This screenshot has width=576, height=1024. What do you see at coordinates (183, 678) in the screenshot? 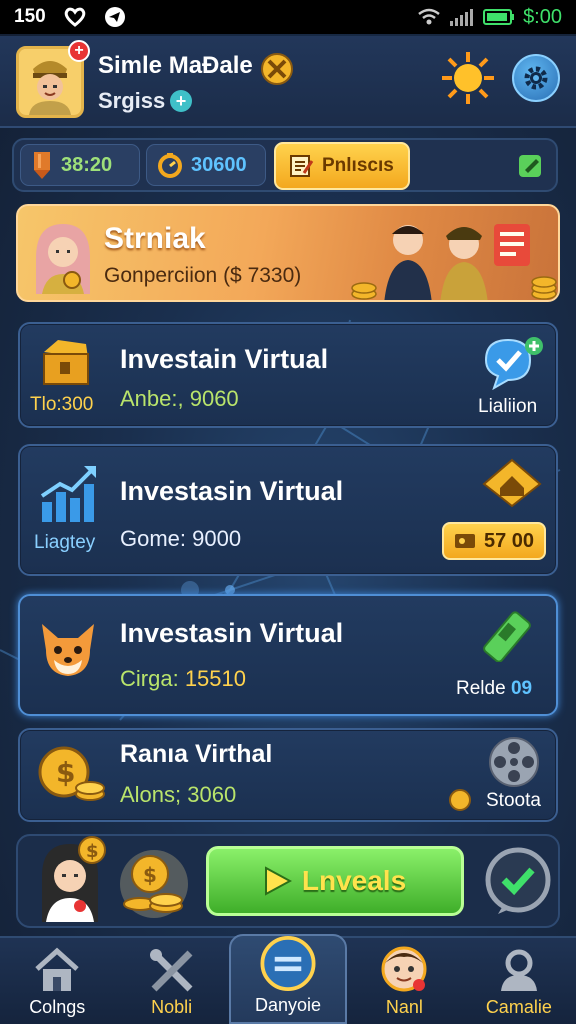
I see `card-3-value: Cirga: 15510` at bounding box center [183, 678].